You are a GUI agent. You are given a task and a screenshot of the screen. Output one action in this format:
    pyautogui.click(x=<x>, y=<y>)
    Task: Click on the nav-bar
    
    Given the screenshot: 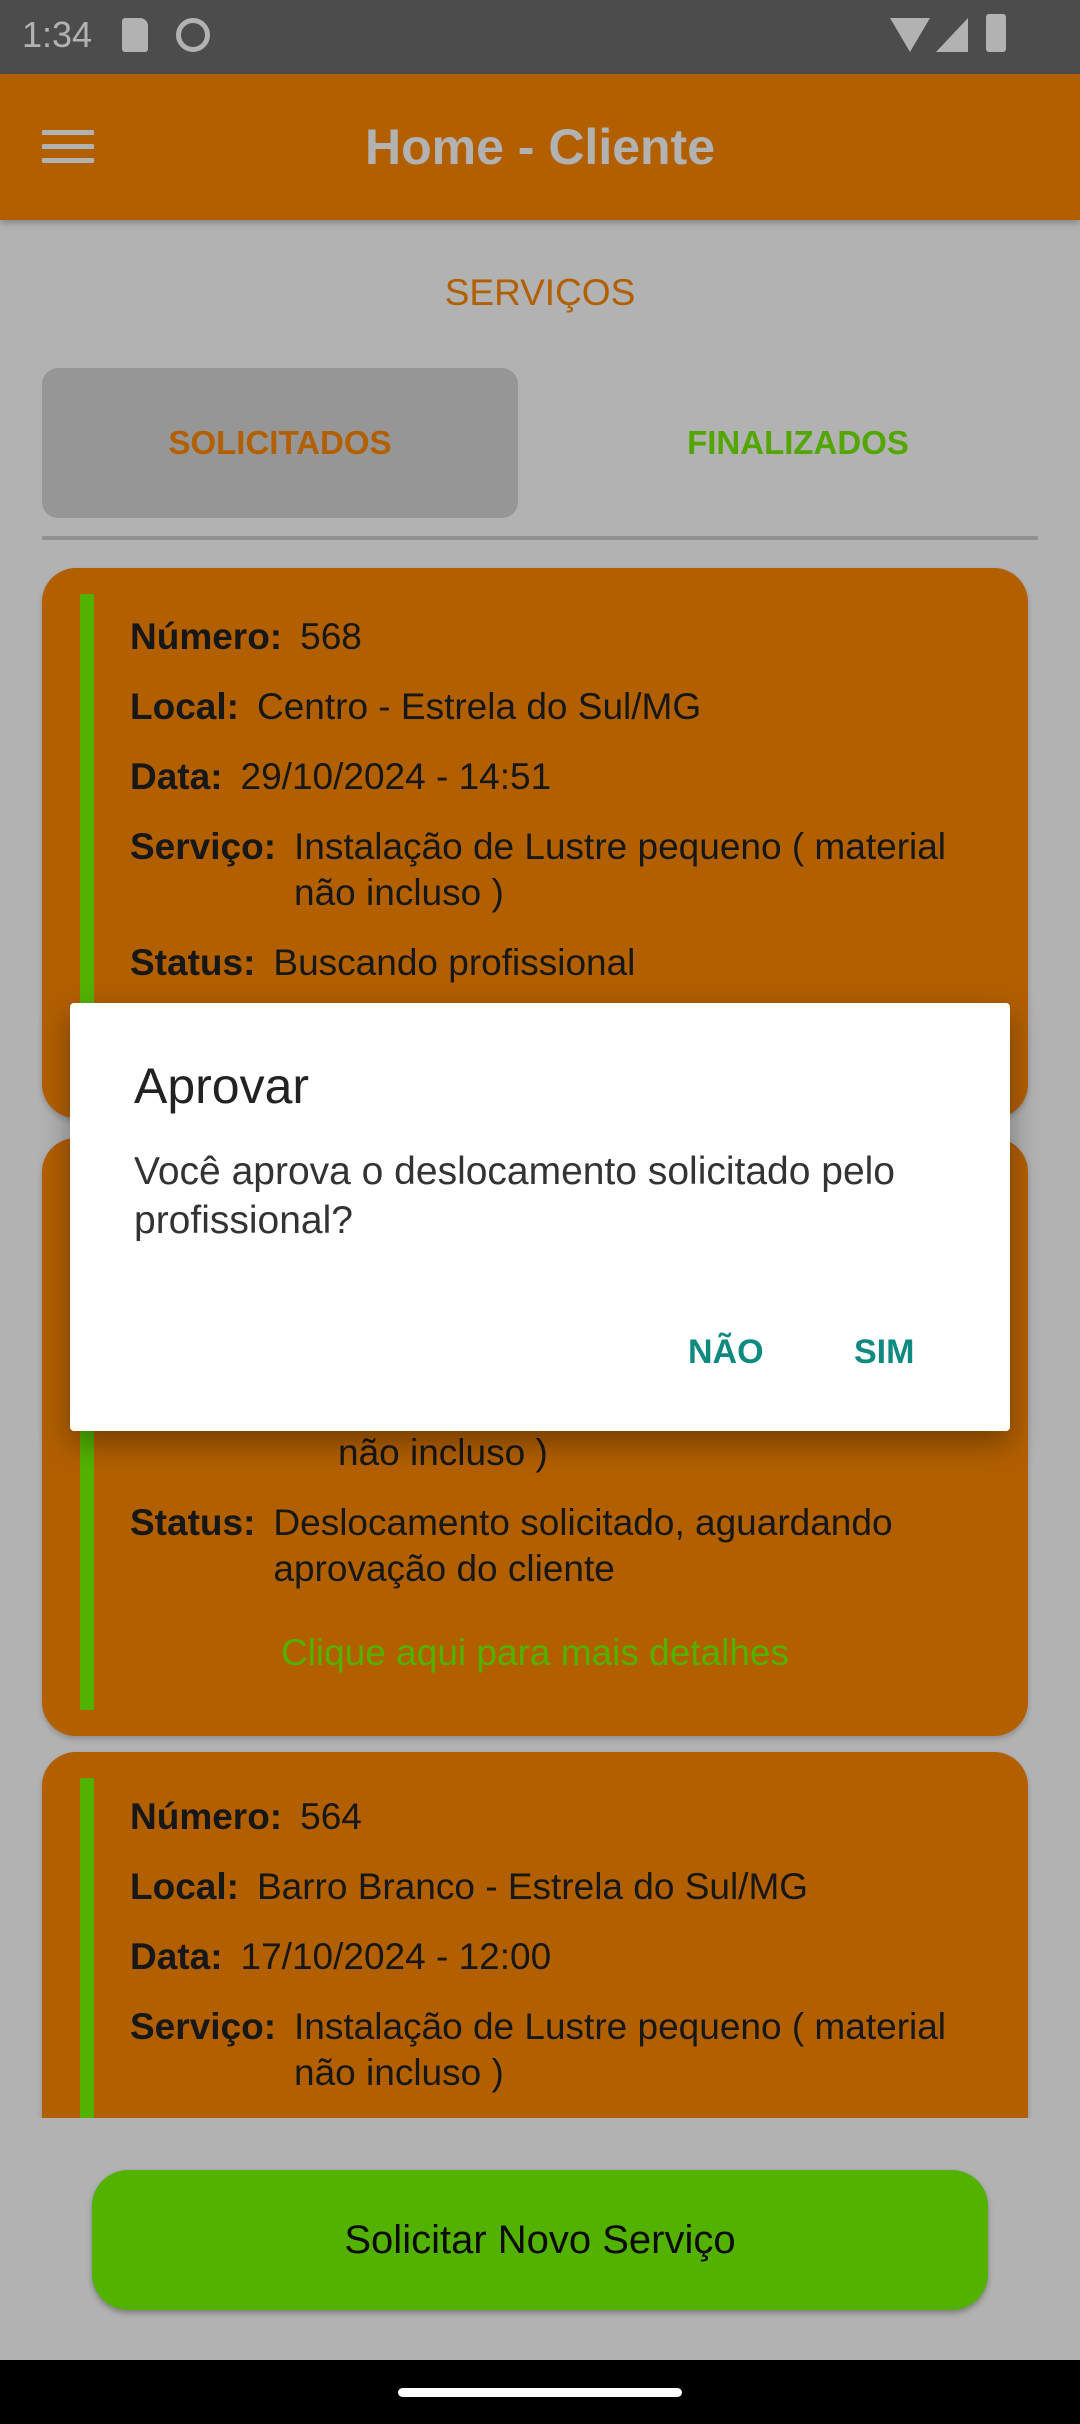 What is the action you would take?
    pyautogui.click(x=540, y=2392)
    